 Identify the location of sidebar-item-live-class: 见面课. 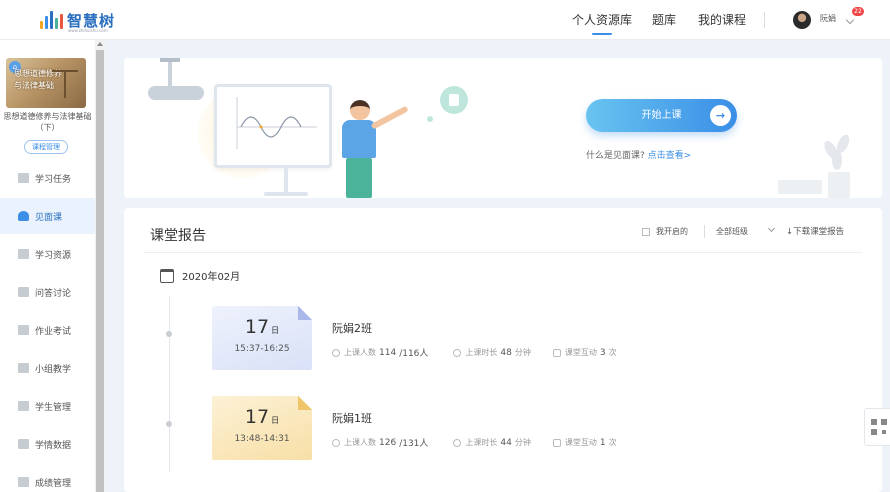
(47, 216).